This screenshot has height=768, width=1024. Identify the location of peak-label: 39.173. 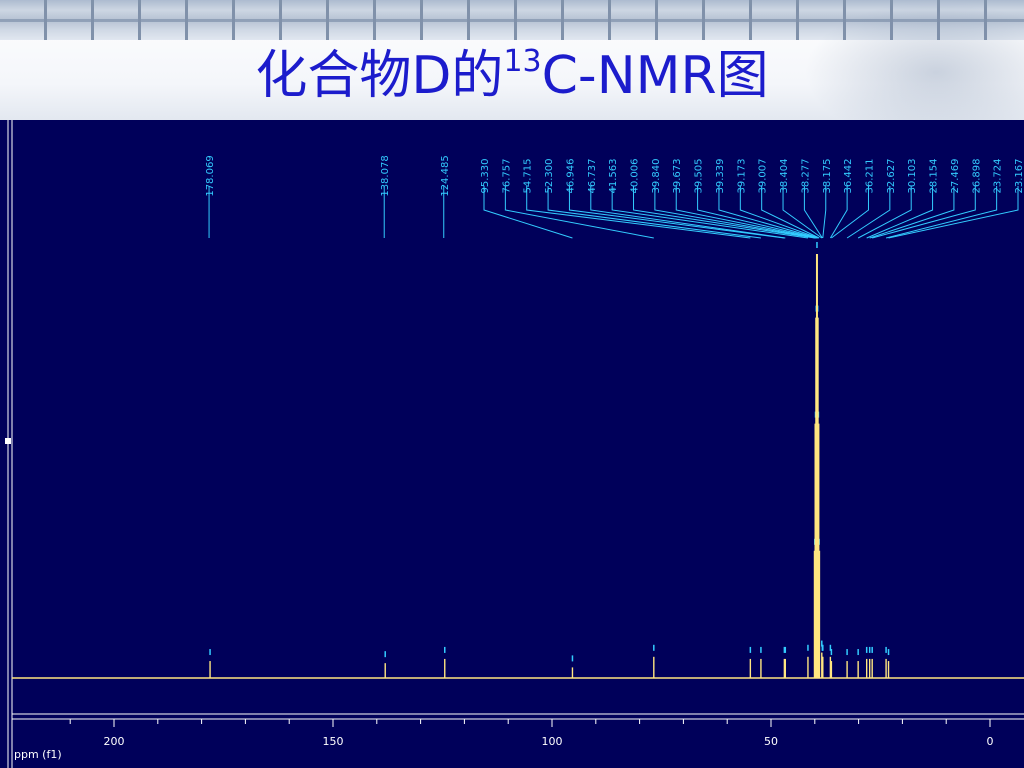
(741, 176).